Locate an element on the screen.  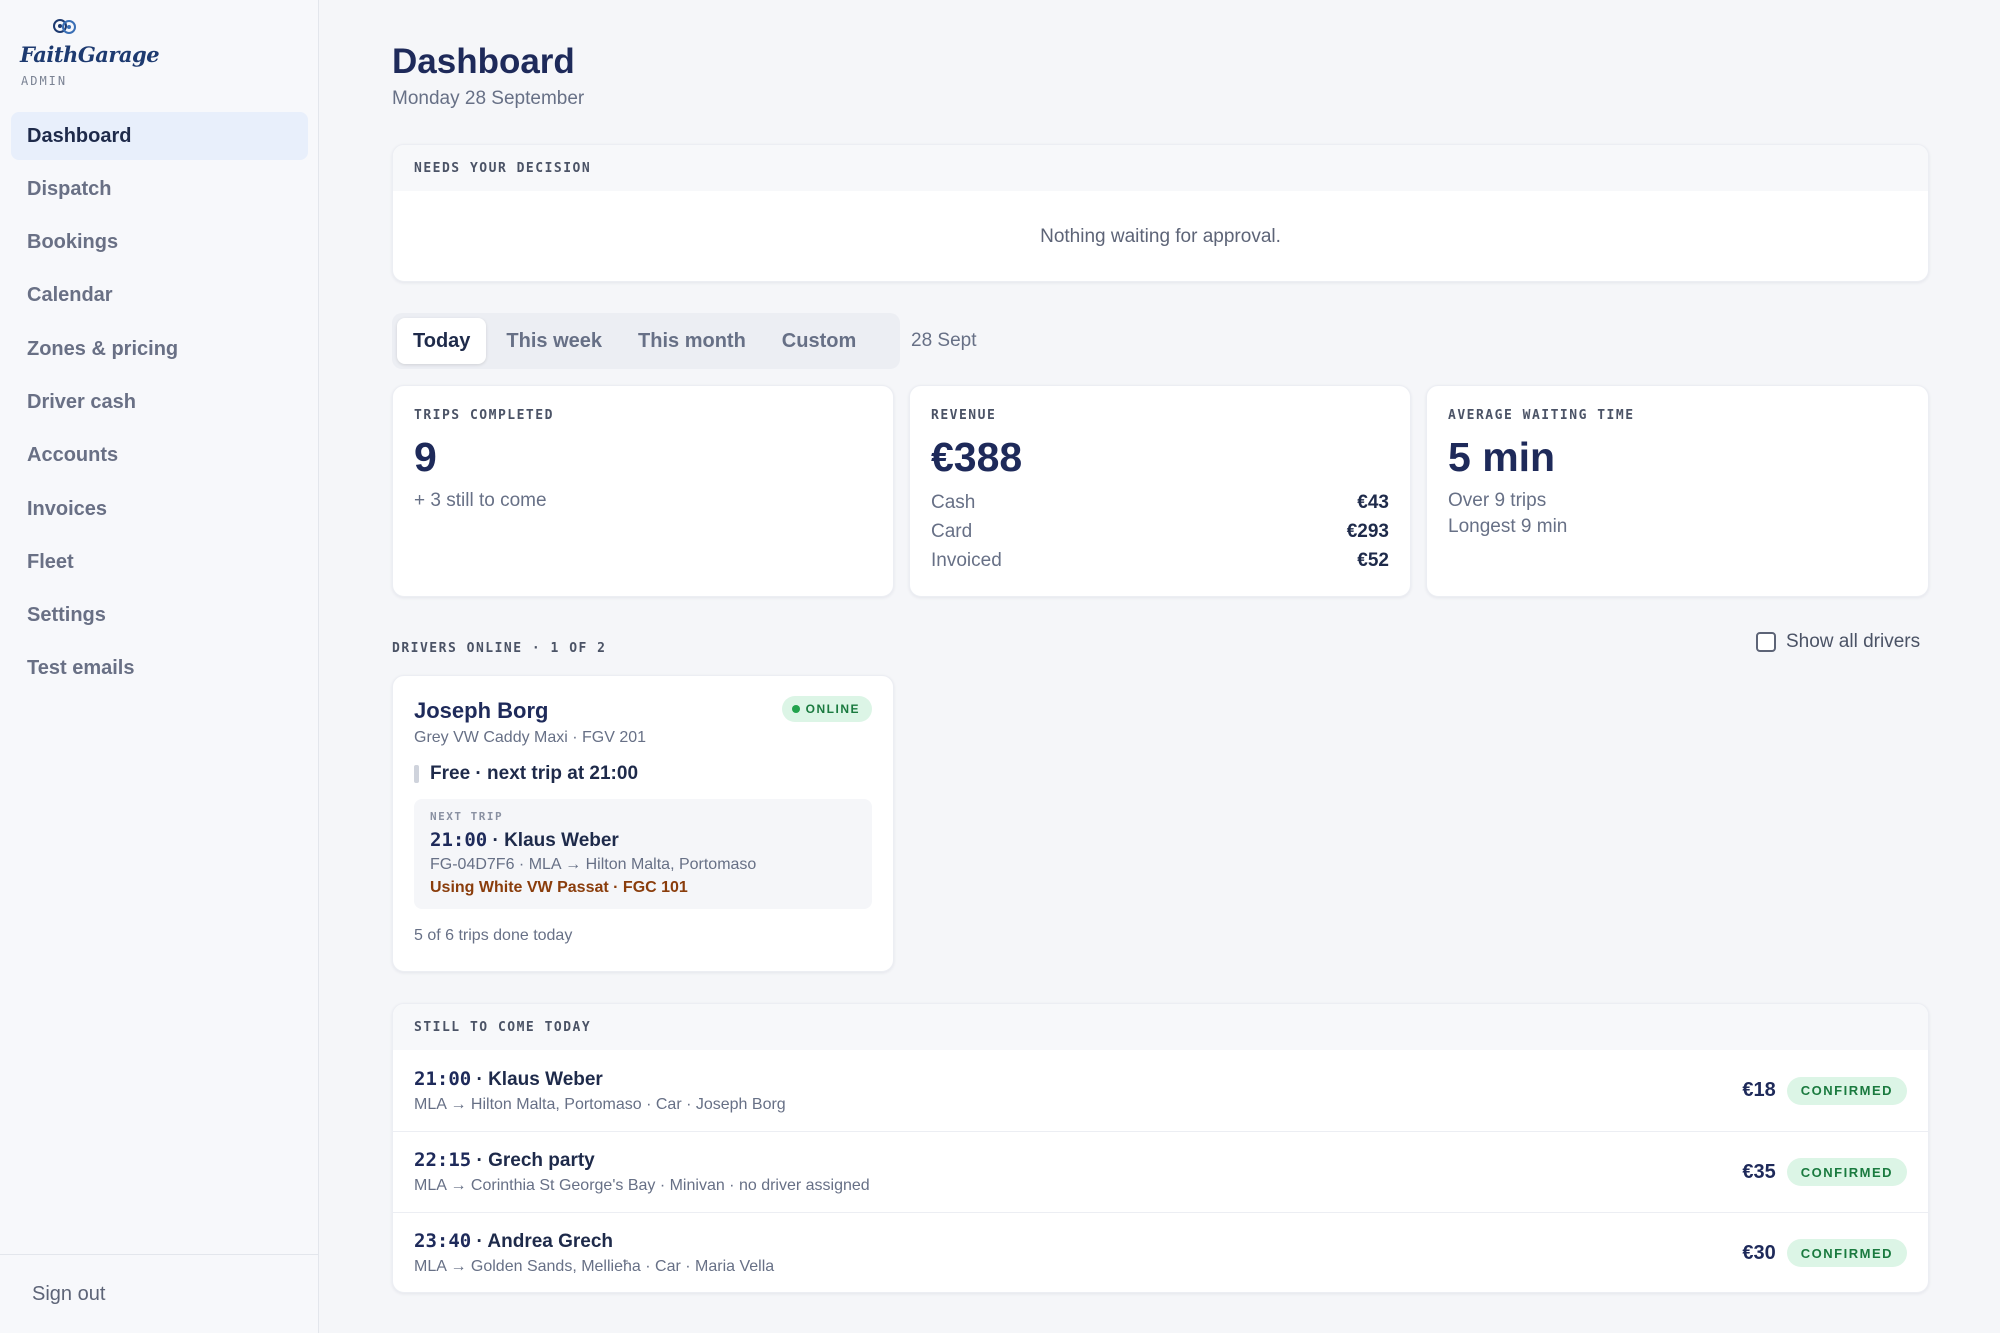
sidebar-item-calendar: Calendar is located at coordinates (159, 296).